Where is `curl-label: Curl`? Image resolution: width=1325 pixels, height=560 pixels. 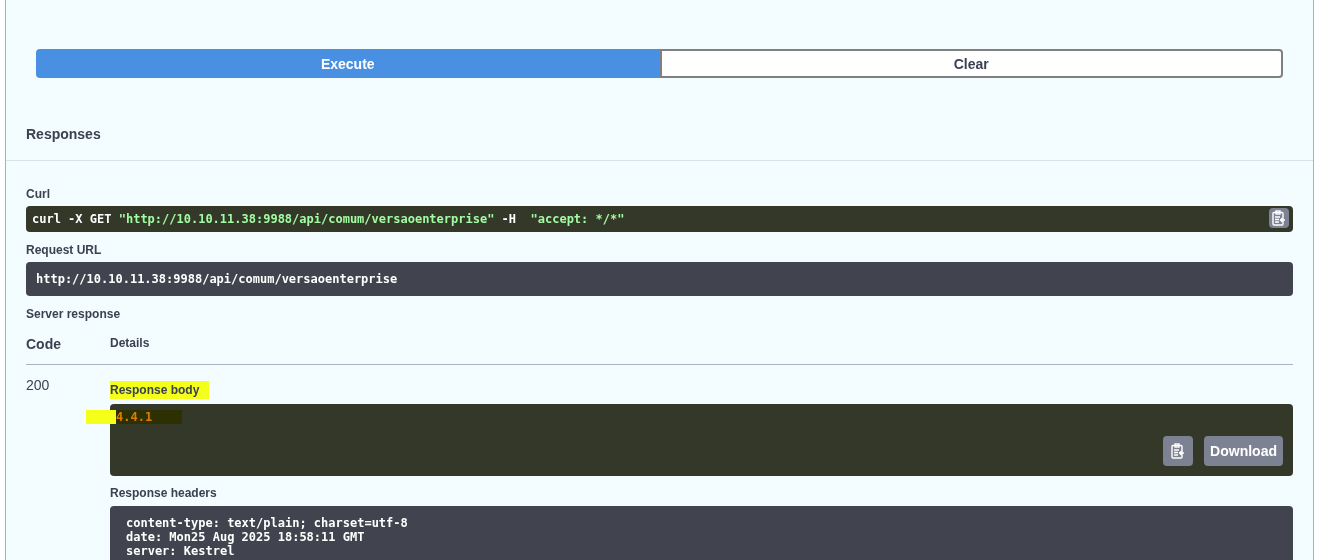 curl-label: Curl is located at coordinates (38, 194).